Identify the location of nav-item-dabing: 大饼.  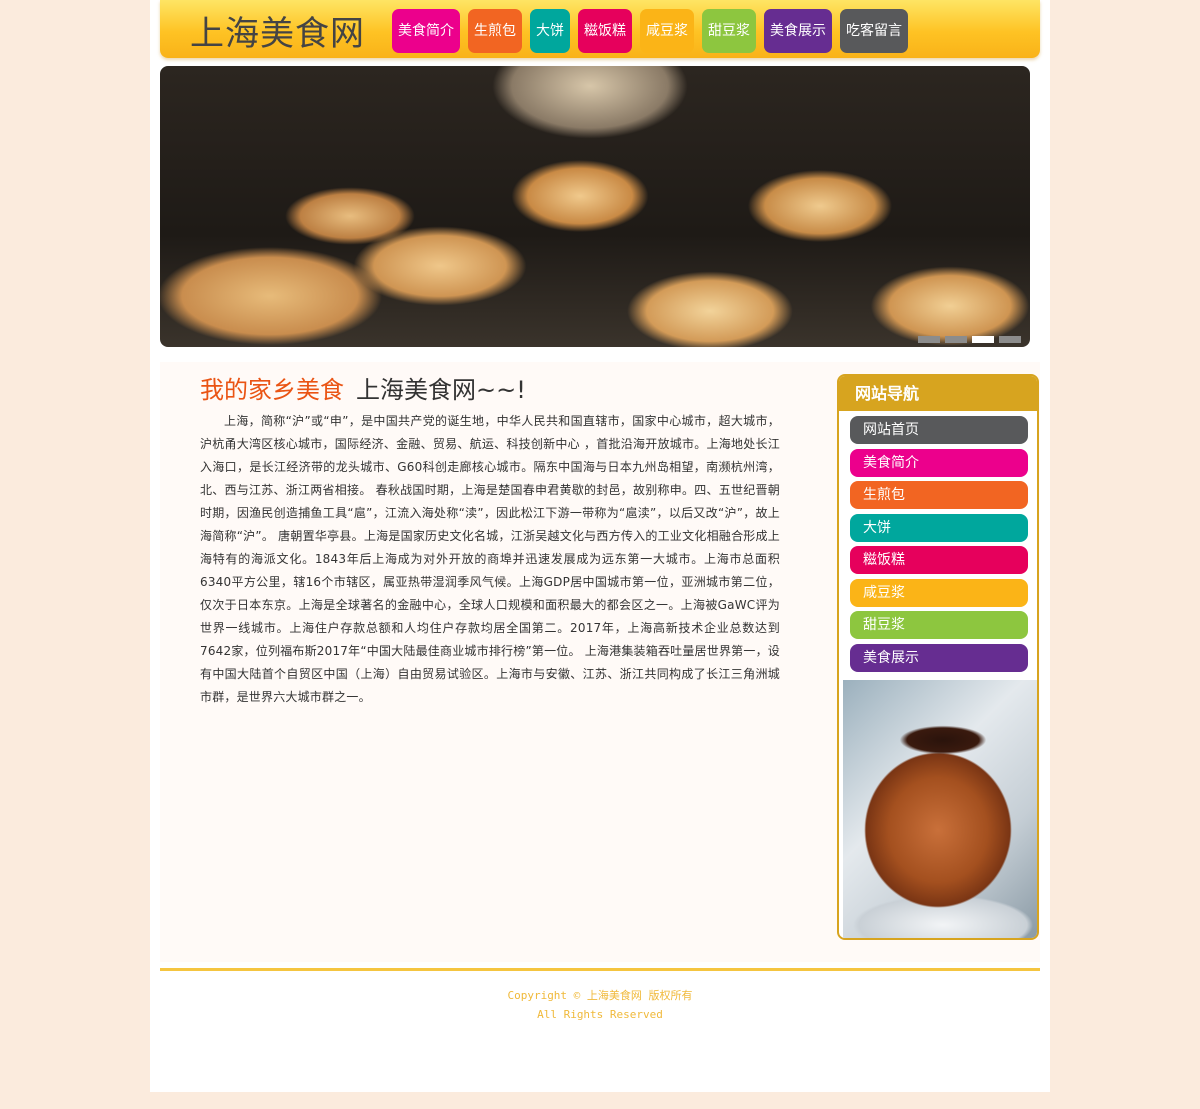
(550, 31).